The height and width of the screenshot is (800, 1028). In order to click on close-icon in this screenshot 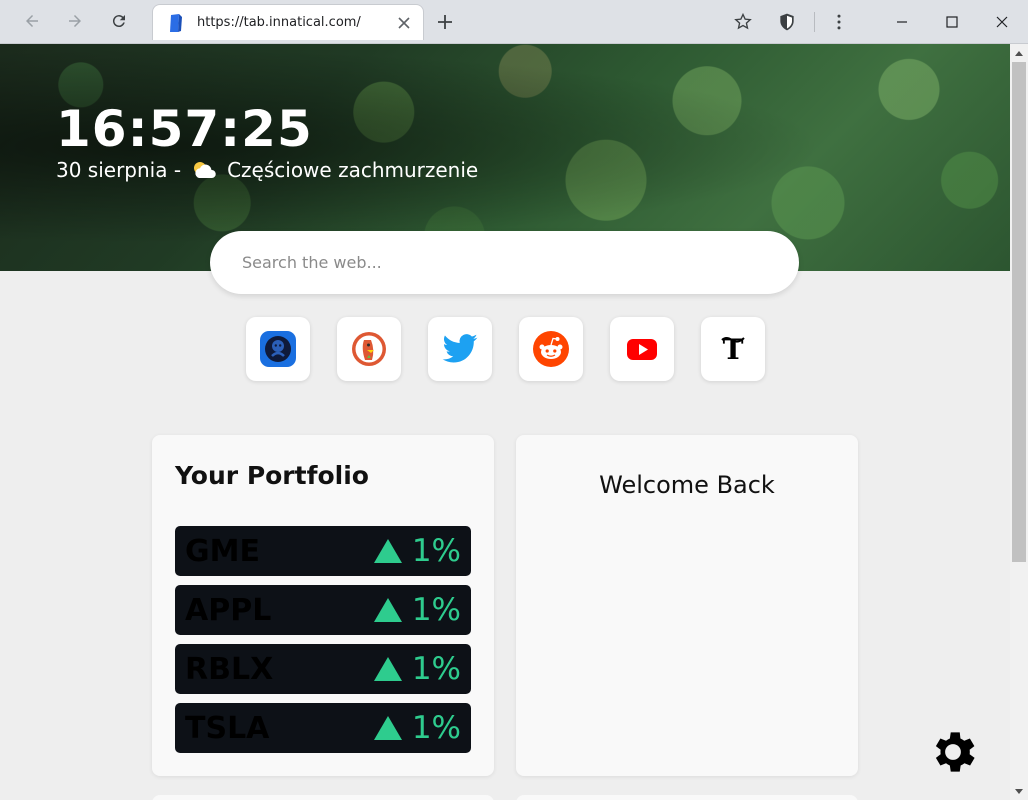, I will do `click(1002, 22)`.